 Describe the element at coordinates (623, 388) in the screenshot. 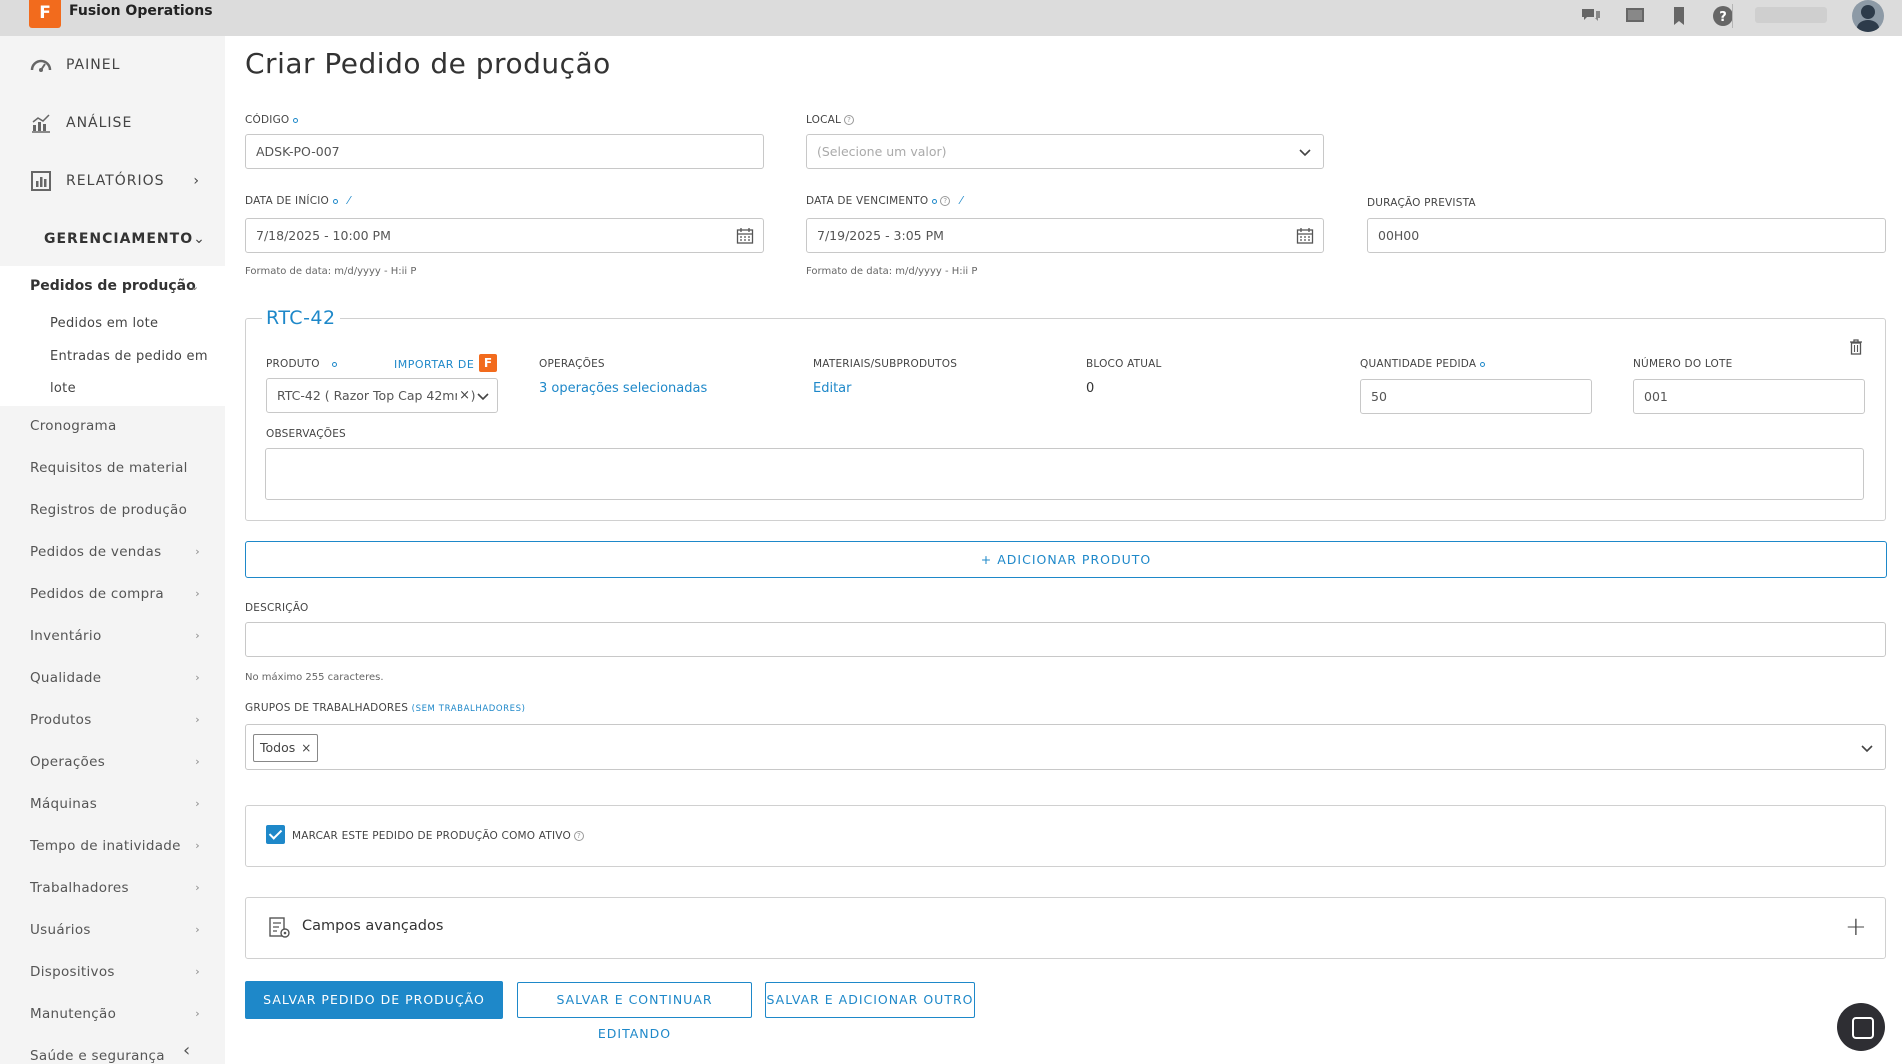

I see `operacoes-link: 3 operações selecionadas` at that location.